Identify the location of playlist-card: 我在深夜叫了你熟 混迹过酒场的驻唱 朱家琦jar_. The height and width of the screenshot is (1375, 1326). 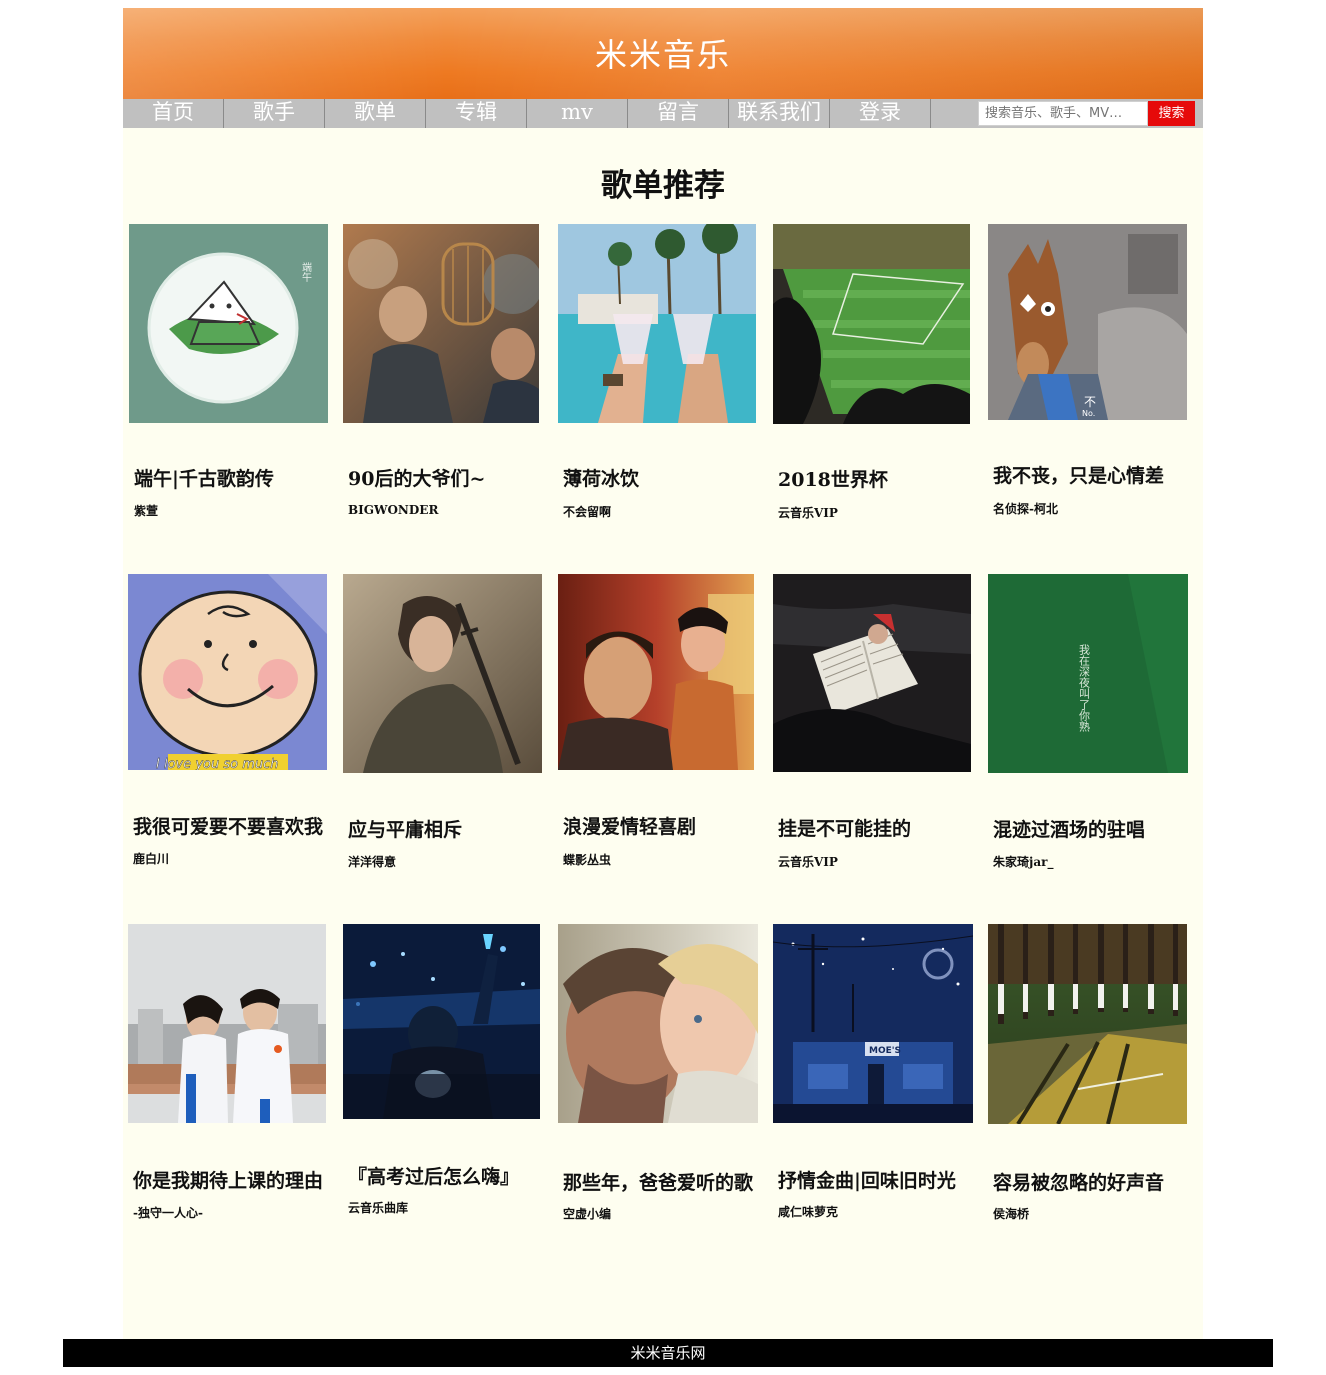
(1095, 724).